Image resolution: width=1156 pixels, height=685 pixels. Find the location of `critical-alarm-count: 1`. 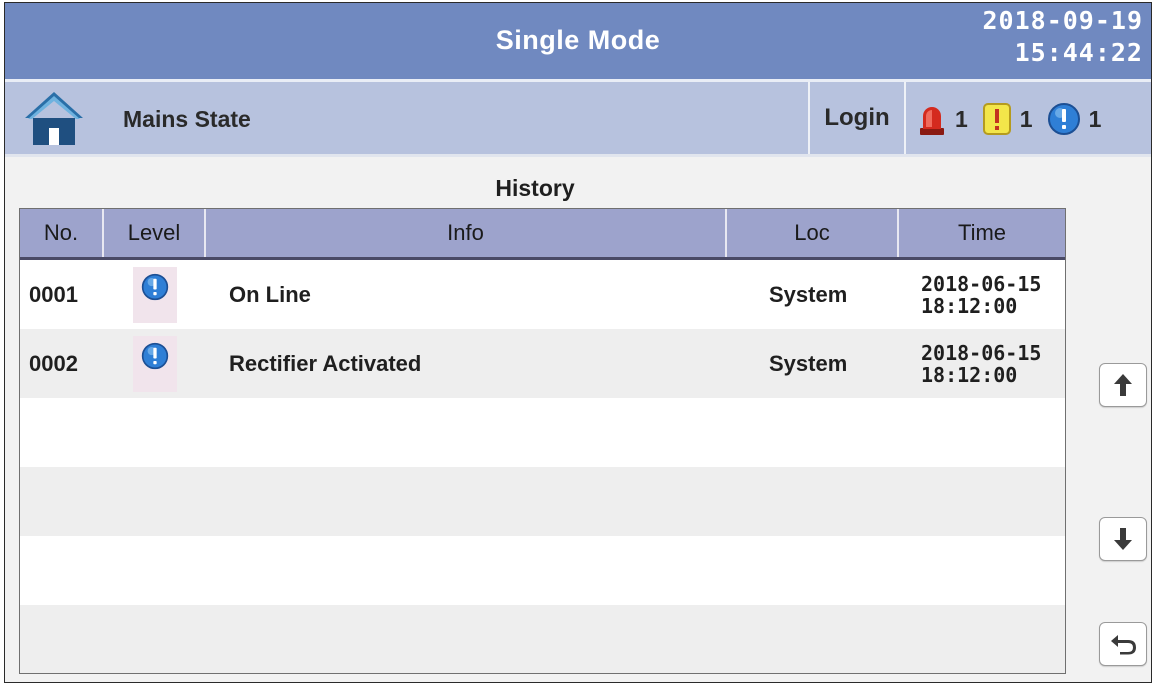

critical-alarm-count: 1 is located at coordinates (961, 118).